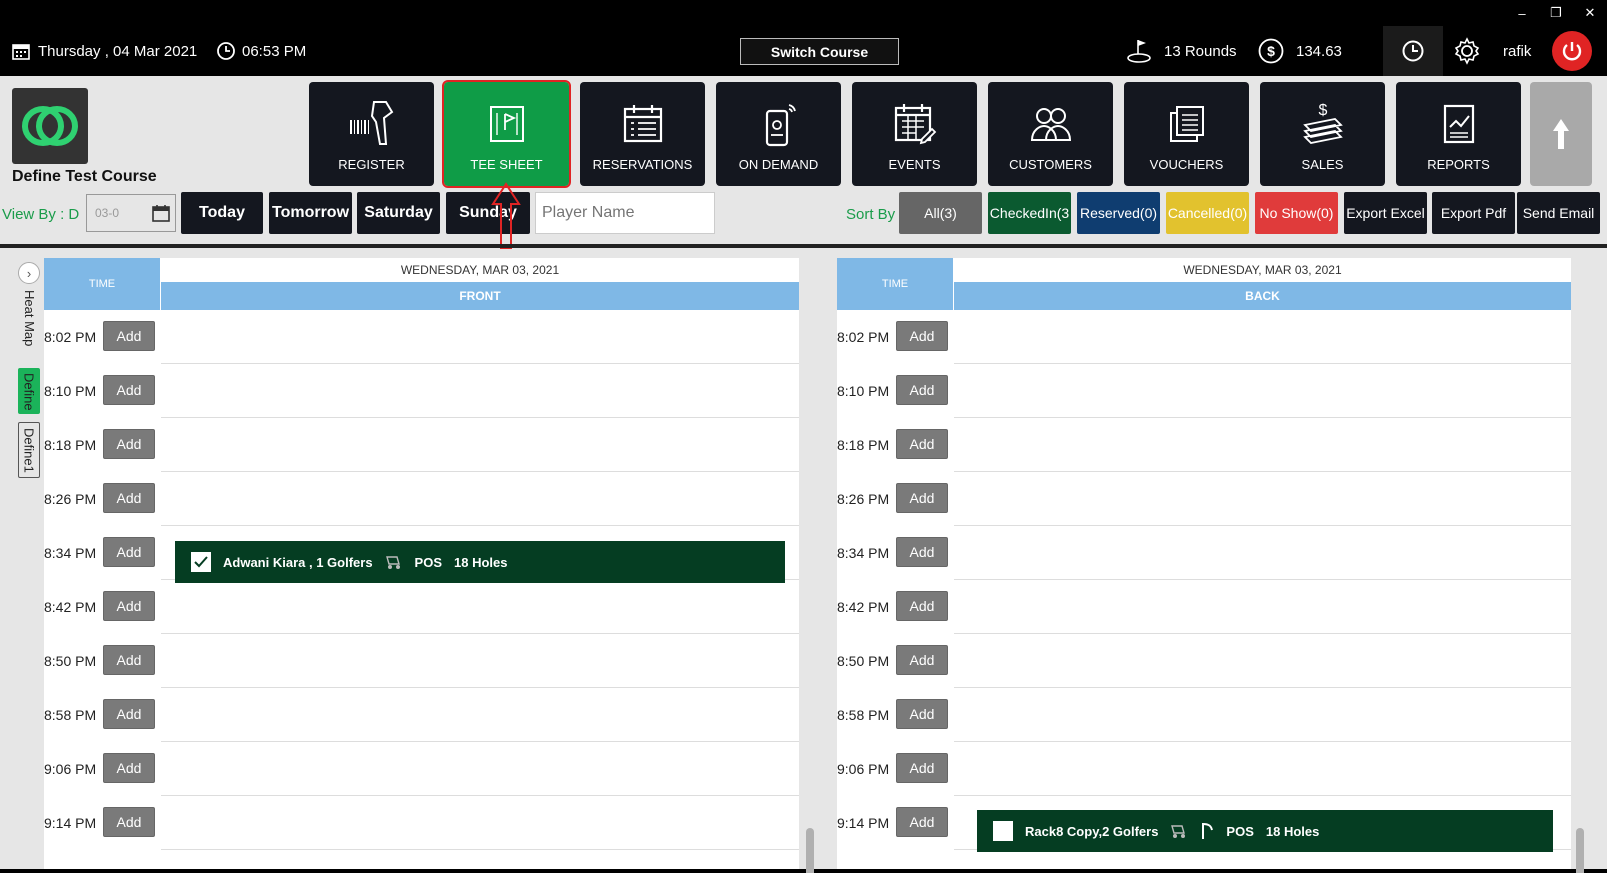 Image resolution: width=1607 pixels, height=873 pixels. Describe the element at coordinates (298, 562) in the screenshot. I see `booking-text: Adwani Kiara , 1 Golfers` at that location.